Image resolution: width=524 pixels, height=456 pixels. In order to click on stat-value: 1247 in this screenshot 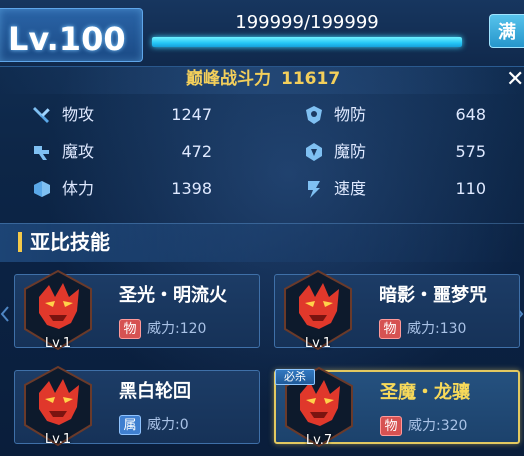, I will do `click(191, 114)`.